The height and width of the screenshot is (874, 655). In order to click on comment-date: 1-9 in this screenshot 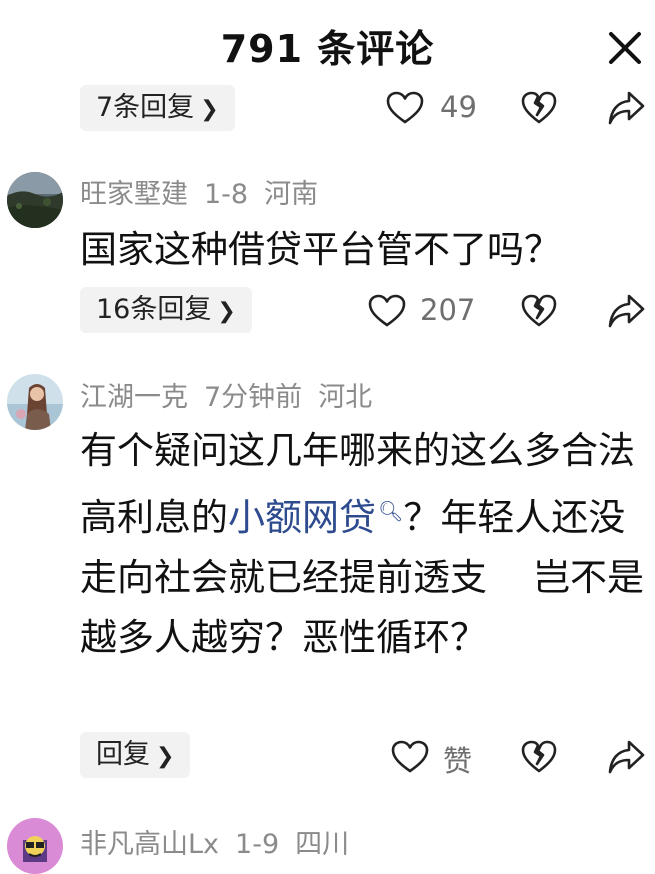, I will do `click(257, 844)`.